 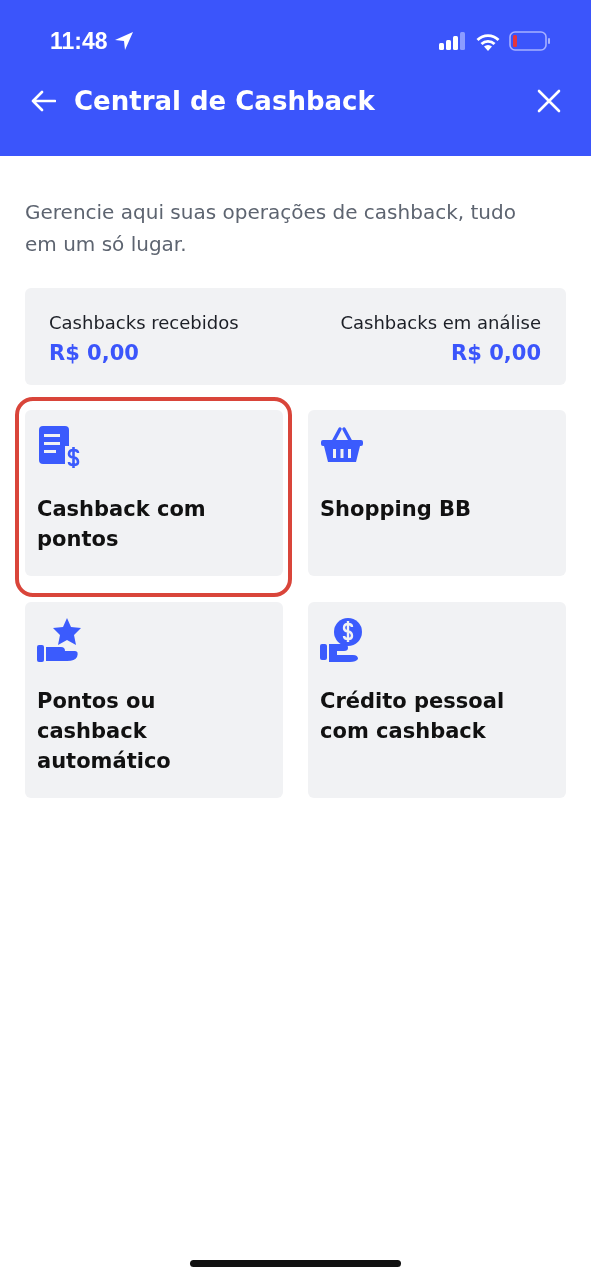 What do you see at coordinates (396, 509) in the screenshot?
I see `card-label: Shopping BB` at bounding box center [396, 509].